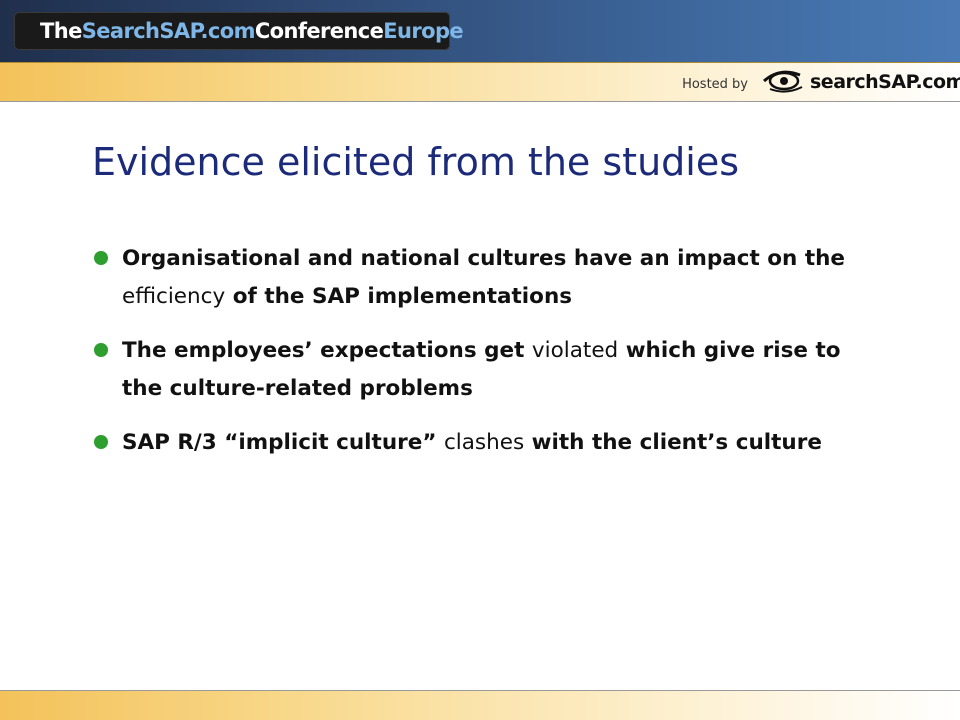 The height and width of the screenshot is (720, 960). Describe the element at coordinates (327, 350) in the screenshot. I see `bullet-text-bold: The employees’ expectations get` at that location.